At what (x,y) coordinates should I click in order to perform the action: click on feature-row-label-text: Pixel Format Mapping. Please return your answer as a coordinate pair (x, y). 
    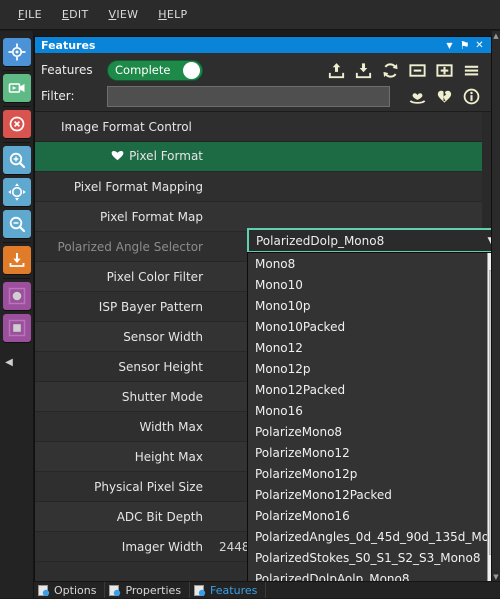
    Looking at the image, I should click on (138, 186).